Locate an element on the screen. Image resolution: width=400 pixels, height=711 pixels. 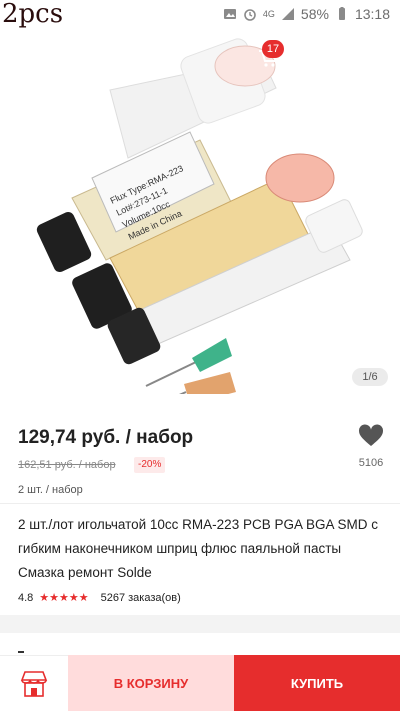
bottom-action-bar: В КОРЗИНУ КУПИТЬ is located at coordinates (200, 683).